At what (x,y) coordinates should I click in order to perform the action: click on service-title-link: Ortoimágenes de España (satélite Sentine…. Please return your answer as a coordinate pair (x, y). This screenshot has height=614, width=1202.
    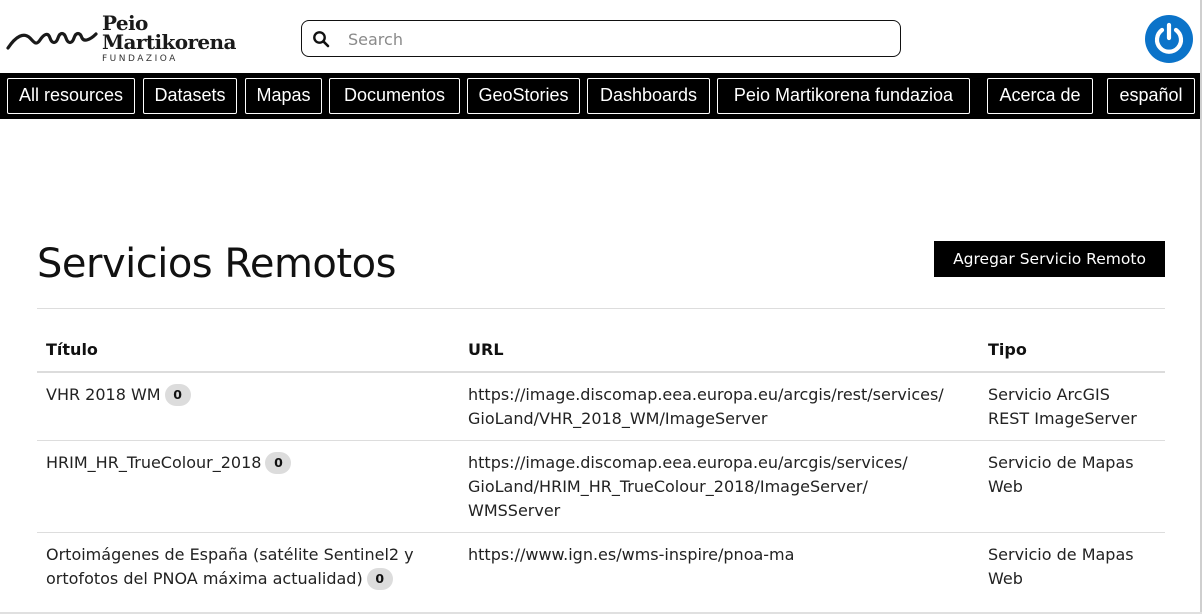
    Looking at the image, I should click on (246, 555).